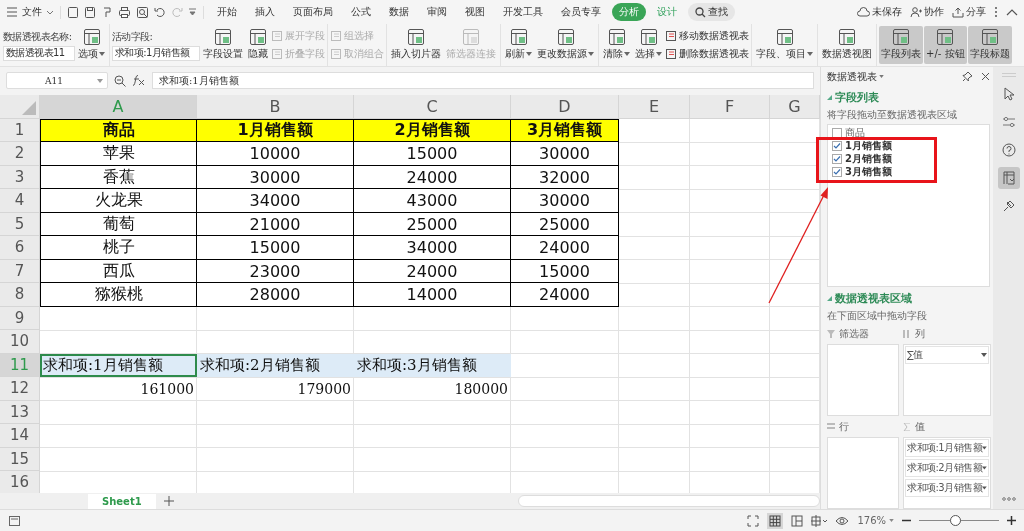 Image resolution: width=1024 pixels, height=531 pixels. I want to click on zoom-in-icon, so click(1011, 520).